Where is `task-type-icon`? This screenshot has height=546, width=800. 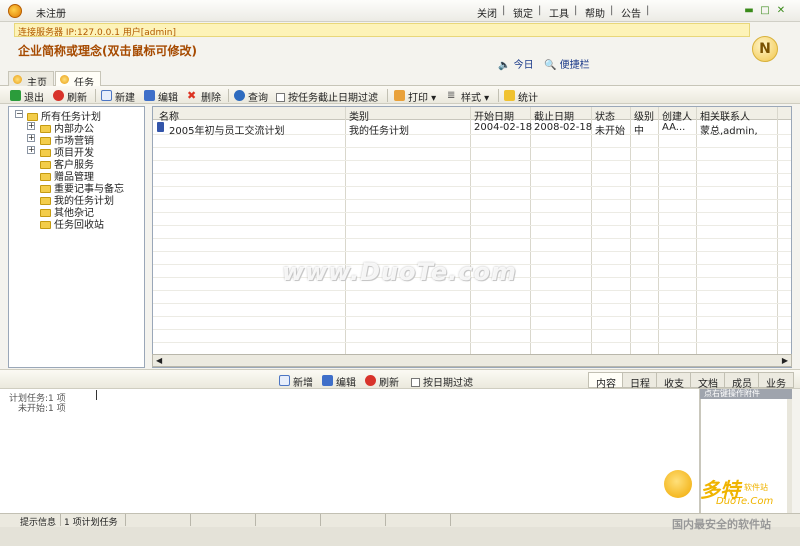
task-type-icon is located at coordinates (160, 128).